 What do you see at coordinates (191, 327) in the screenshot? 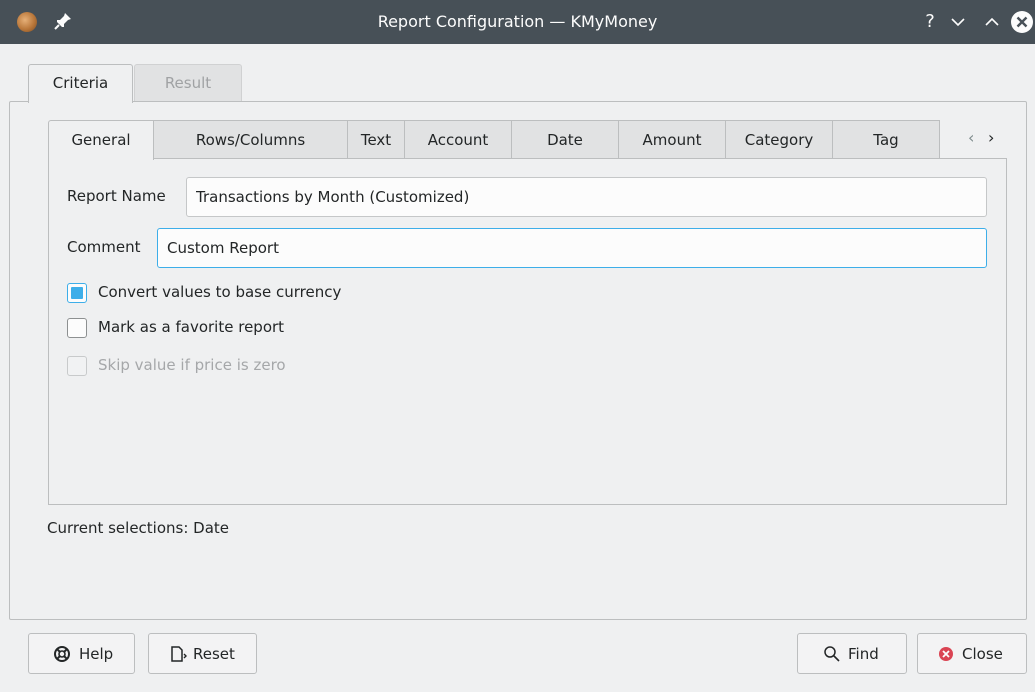
I see `favorite-report-label: Mark as a favorite report` at bounding box center [191, 327].